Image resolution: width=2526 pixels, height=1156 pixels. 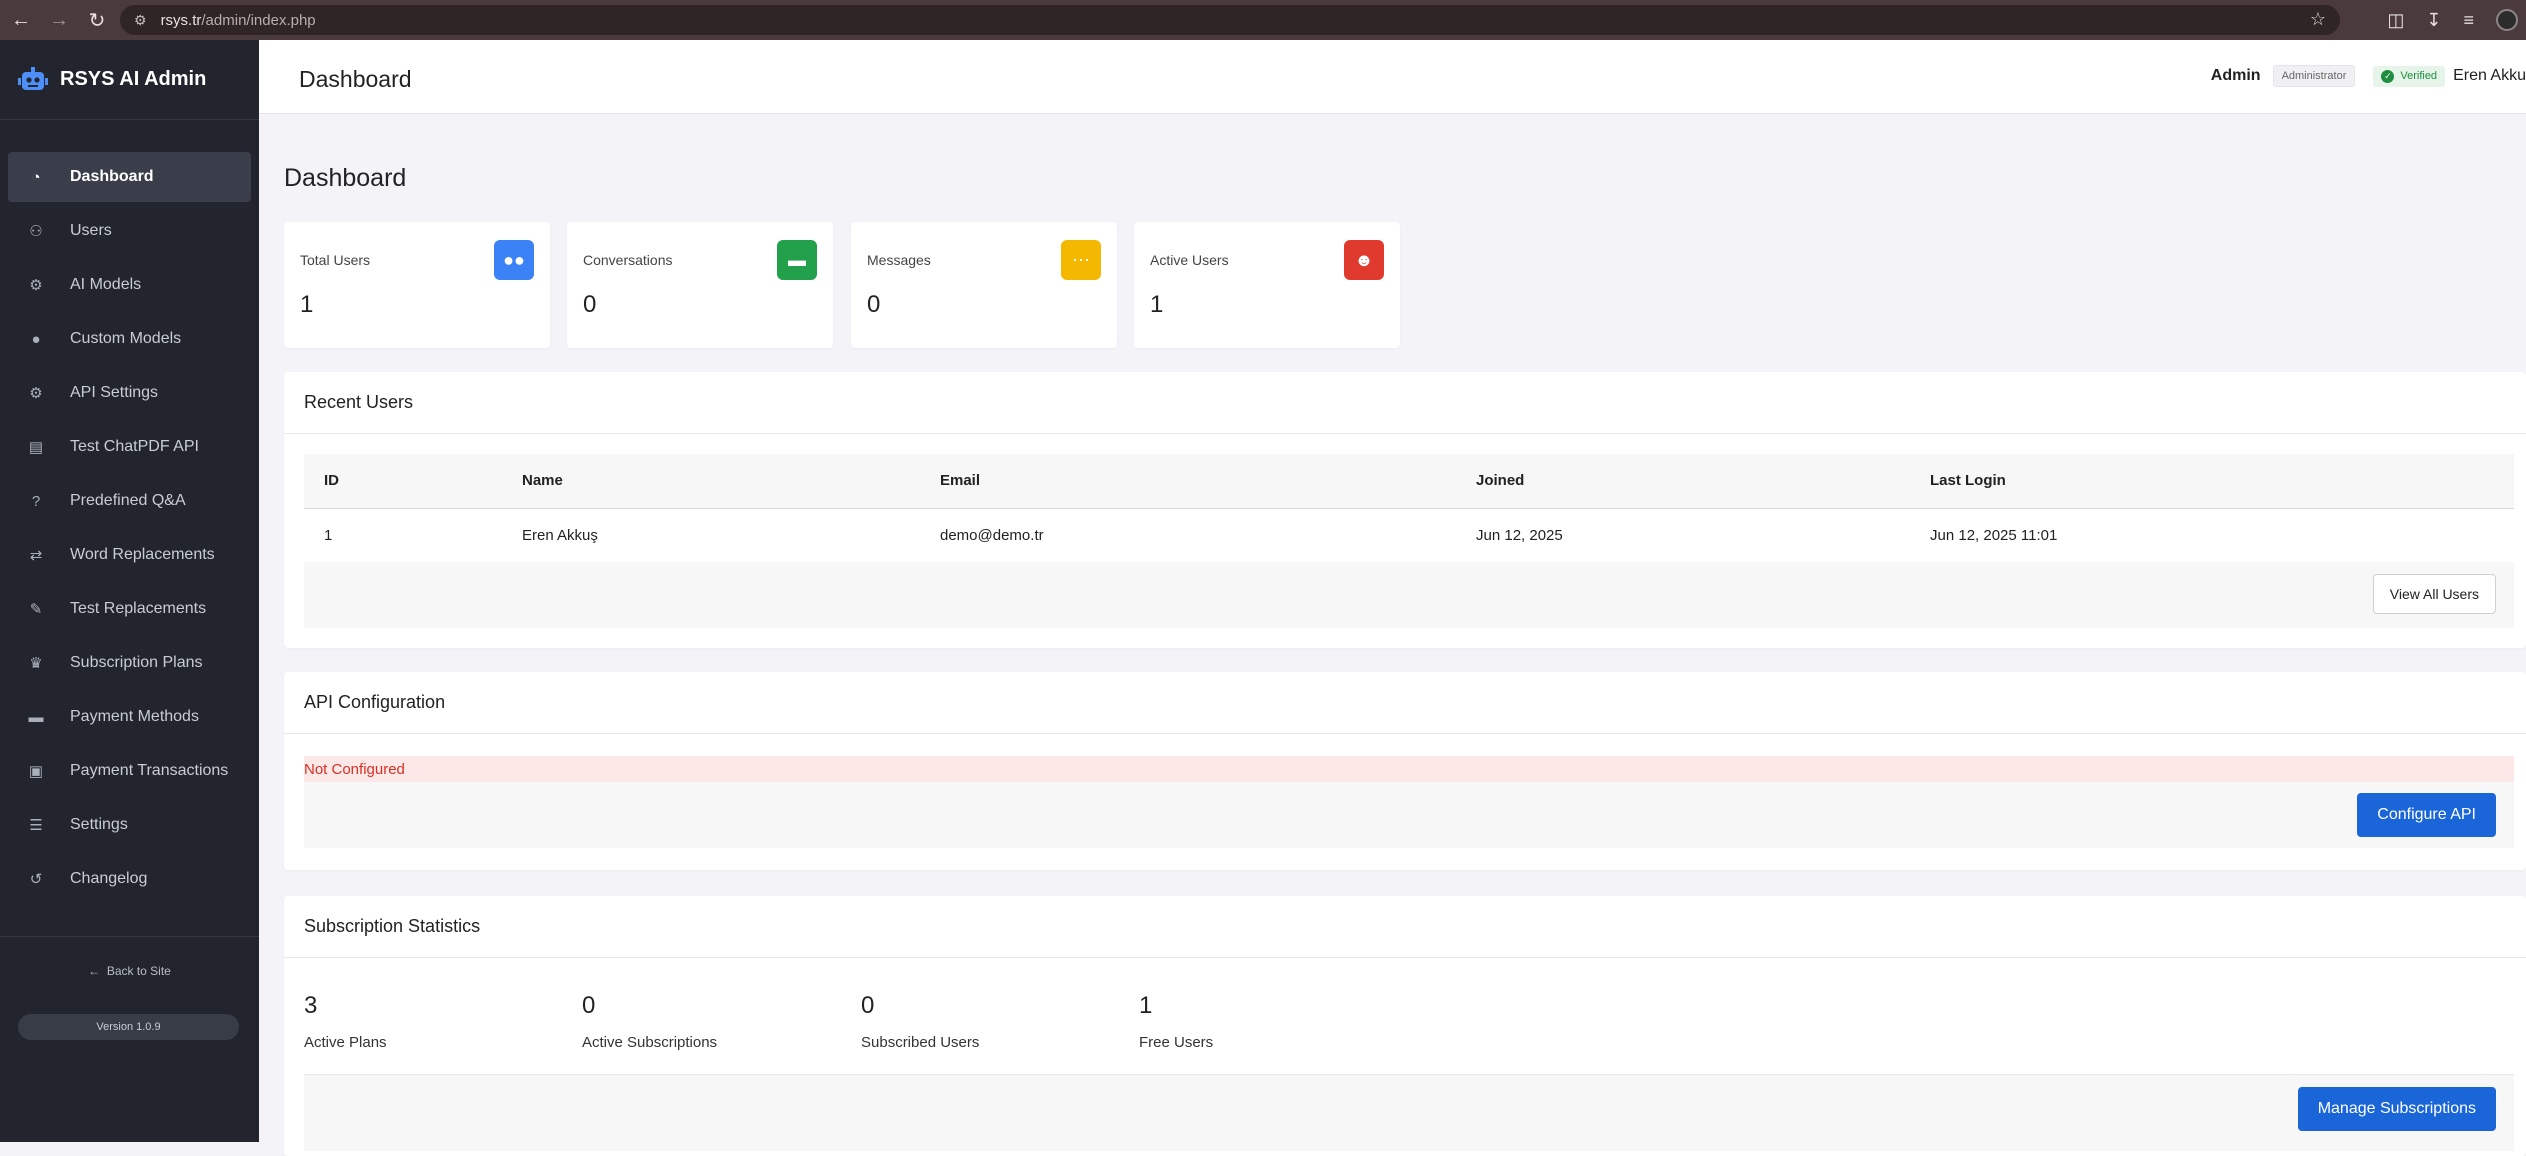 I want to click on bookmark-star-icon: ☆, so click(x=2318, y=19).